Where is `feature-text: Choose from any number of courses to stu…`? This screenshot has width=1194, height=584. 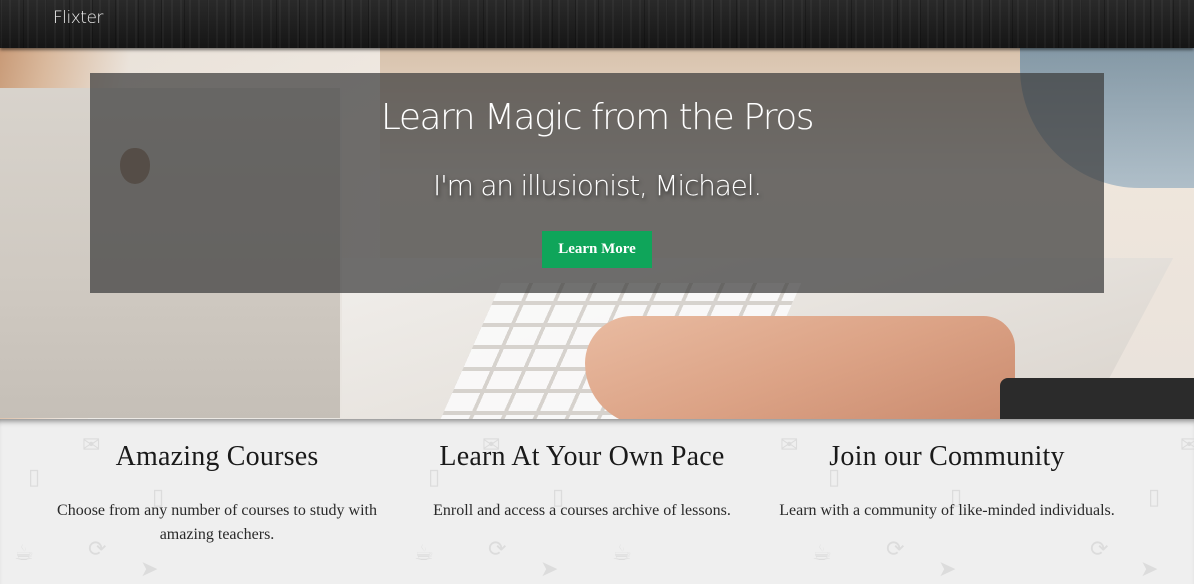 feature-text: Choose from any number of courses to stu… is located at coordinates (217, 522).